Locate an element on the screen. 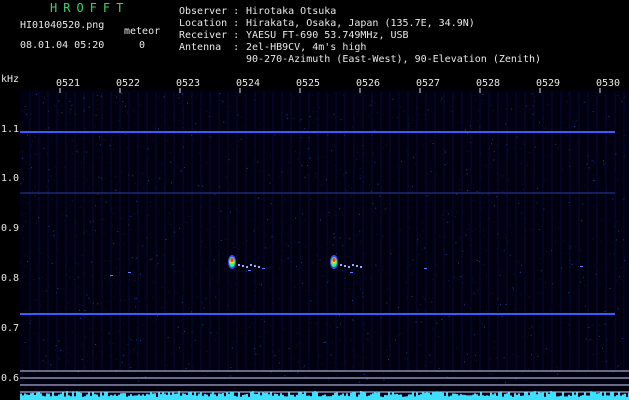  frequency-tick-label: 0.9 is located at coordinates (10, 228).